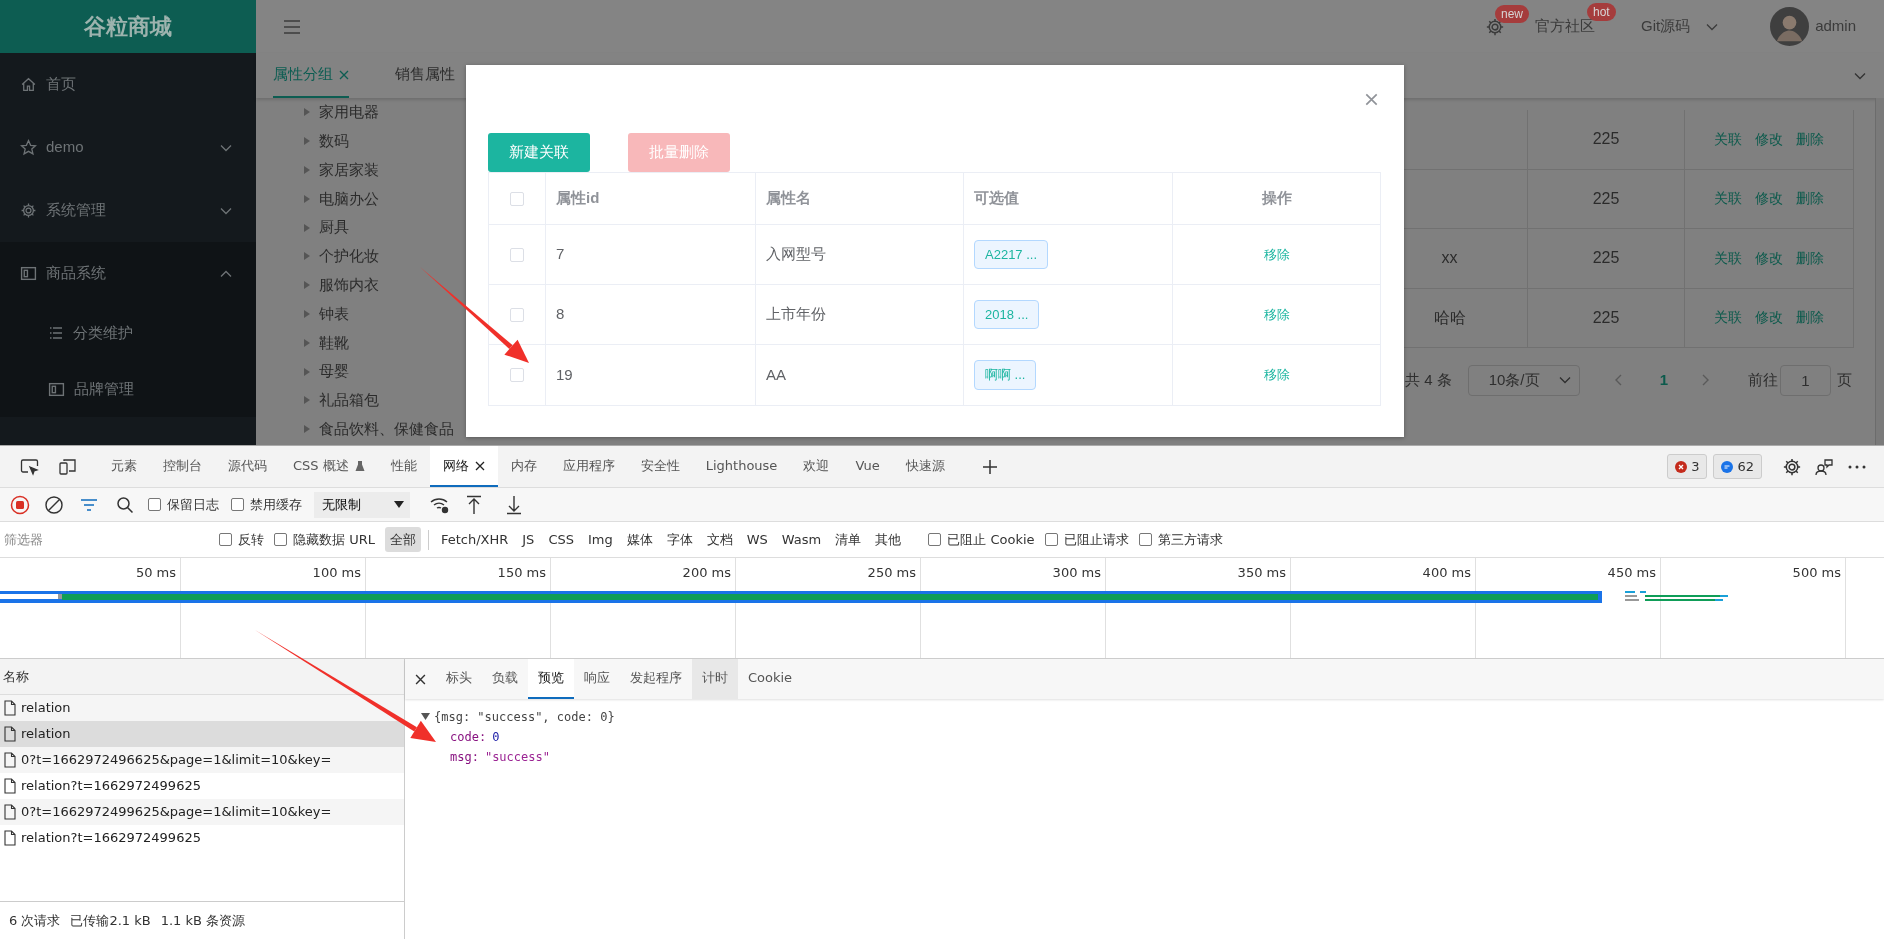  I want to click on tick-label: 50 ms, so click(155, 572).